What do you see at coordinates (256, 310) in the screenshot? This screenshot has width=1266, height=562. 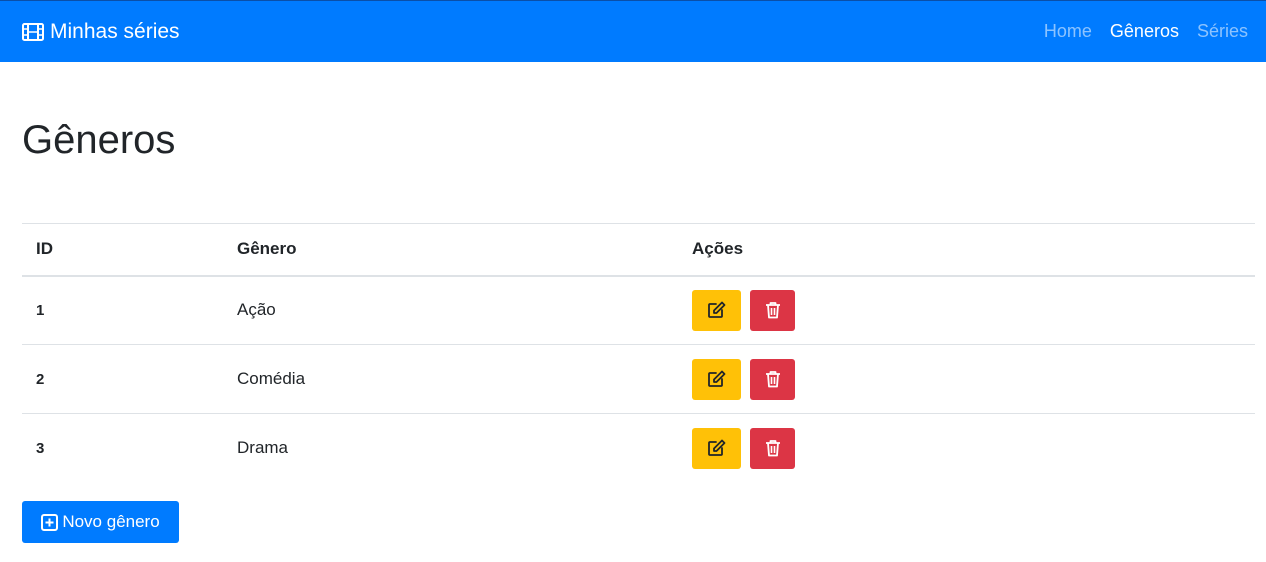 I see `row-name: Ação` at bounding box center [256, 310].